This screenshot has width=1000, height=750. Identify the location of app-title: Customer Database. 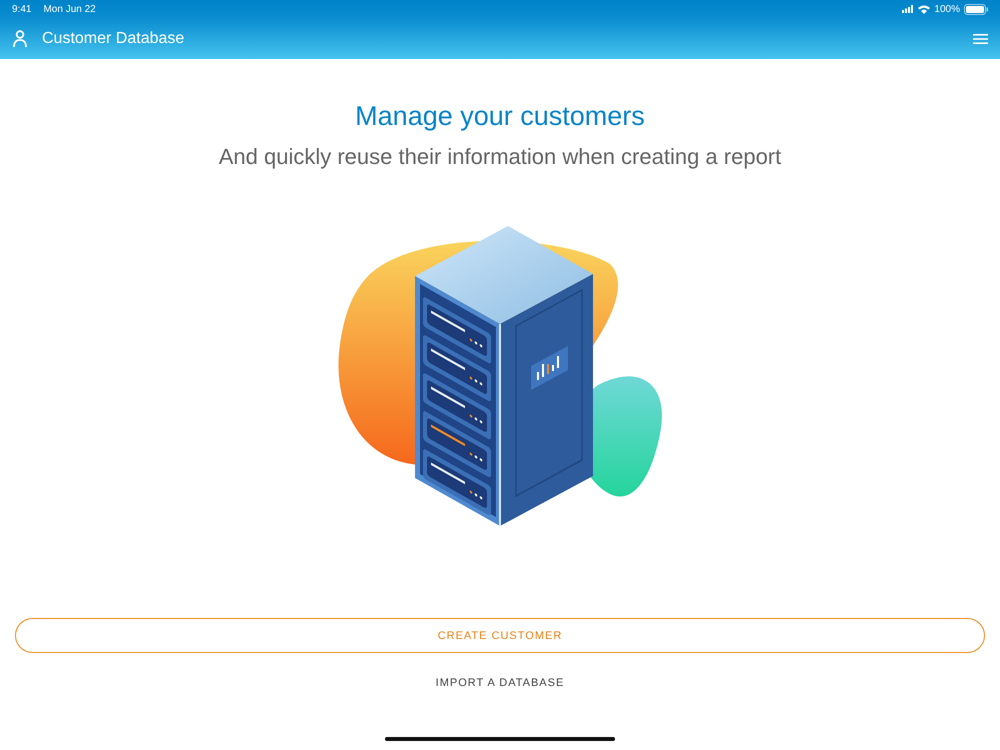
(114, 39).